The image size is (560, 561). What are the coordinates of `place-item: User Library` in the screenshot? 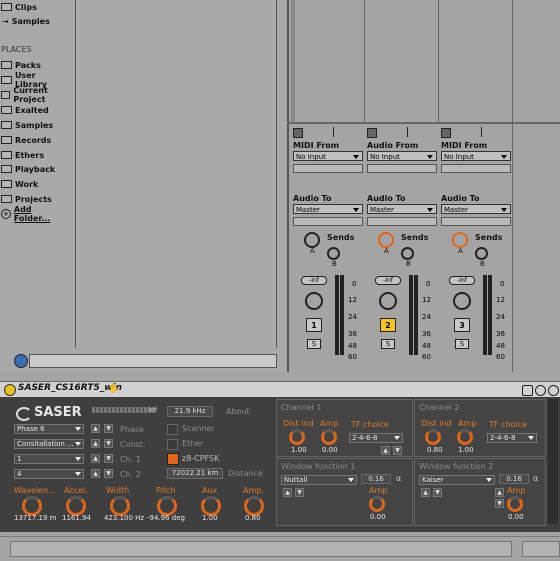 It's located at (35, 80).